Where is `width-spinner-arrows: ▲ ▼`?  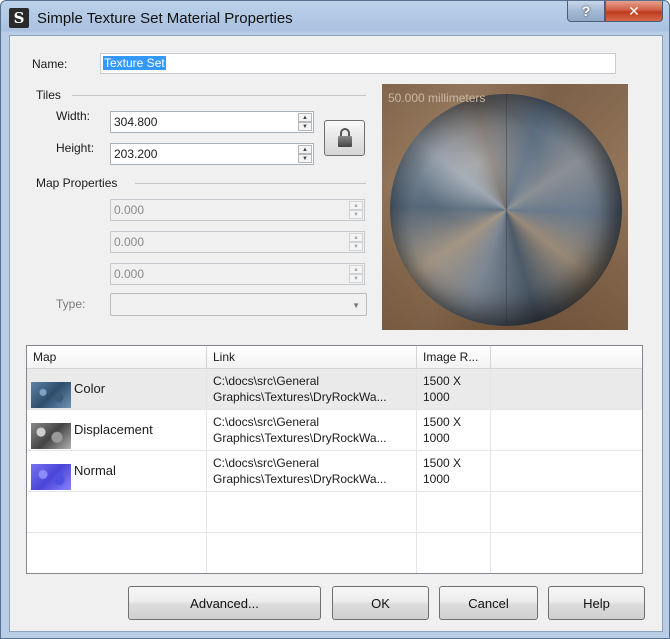 width-spinner-arrows: ▲ ▼ is located at coordinates (305, 122).